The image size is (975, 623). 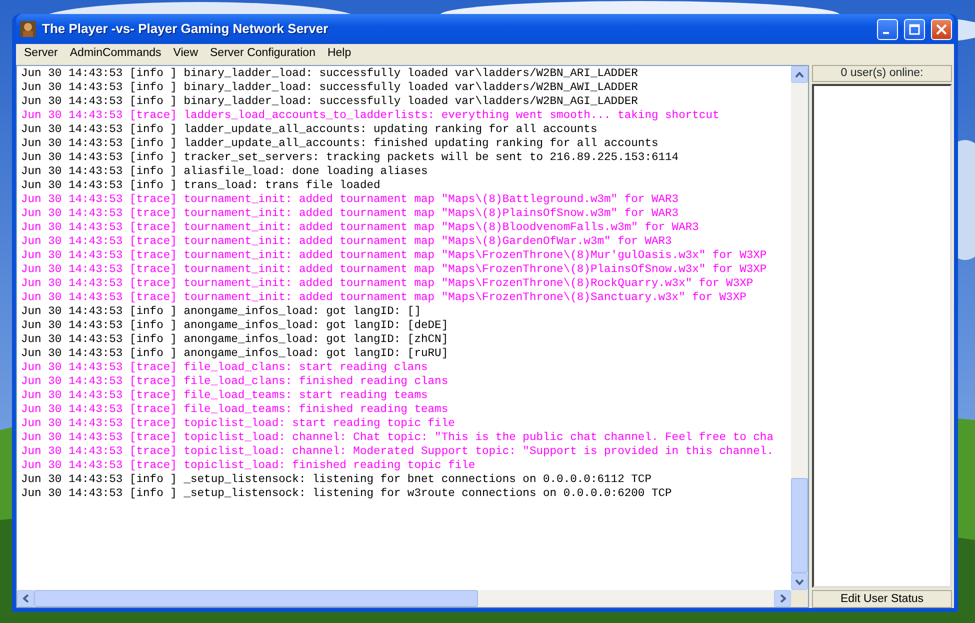 What do you see at coordinates (234, 410) in the screenshot?
I see `log-line: Jun 30 14:43:53 [trace] file_load_teams: finished reading teams` at bounding box center [234, 410].